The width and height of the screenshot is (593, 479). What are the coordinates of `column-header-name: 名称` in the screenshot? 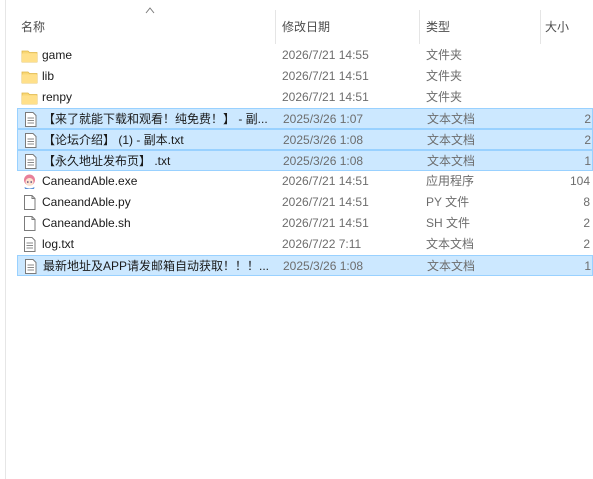 It's located at (141, 27).